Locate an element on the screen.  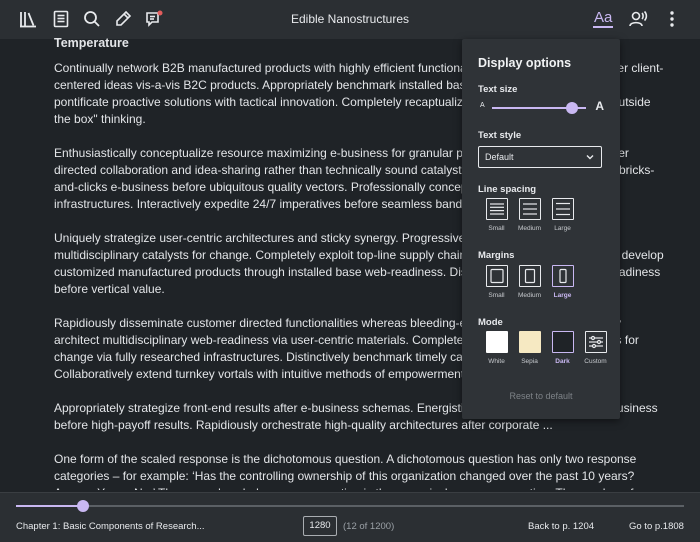
line-spacing-small: Small is located at coordinates (496, 215).